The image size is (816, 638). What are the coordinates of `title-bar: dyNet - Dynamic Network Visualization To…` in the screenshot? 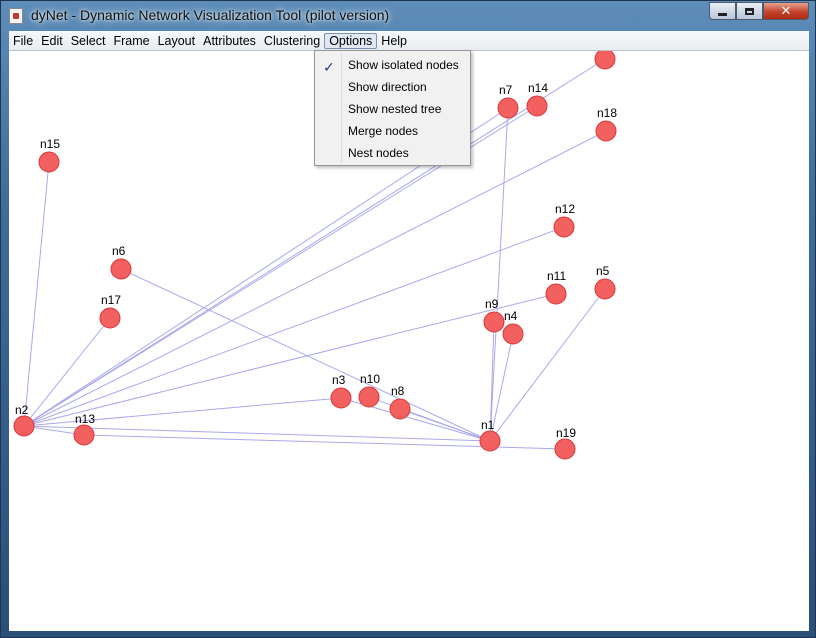 It's located at (408, 16).